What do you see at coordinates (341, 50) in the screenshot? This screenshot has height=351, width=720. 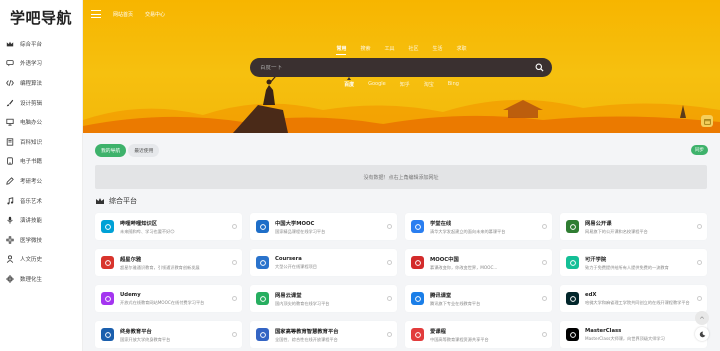 I see `tab-changyong: 常用` at bounding box center [341, 50].